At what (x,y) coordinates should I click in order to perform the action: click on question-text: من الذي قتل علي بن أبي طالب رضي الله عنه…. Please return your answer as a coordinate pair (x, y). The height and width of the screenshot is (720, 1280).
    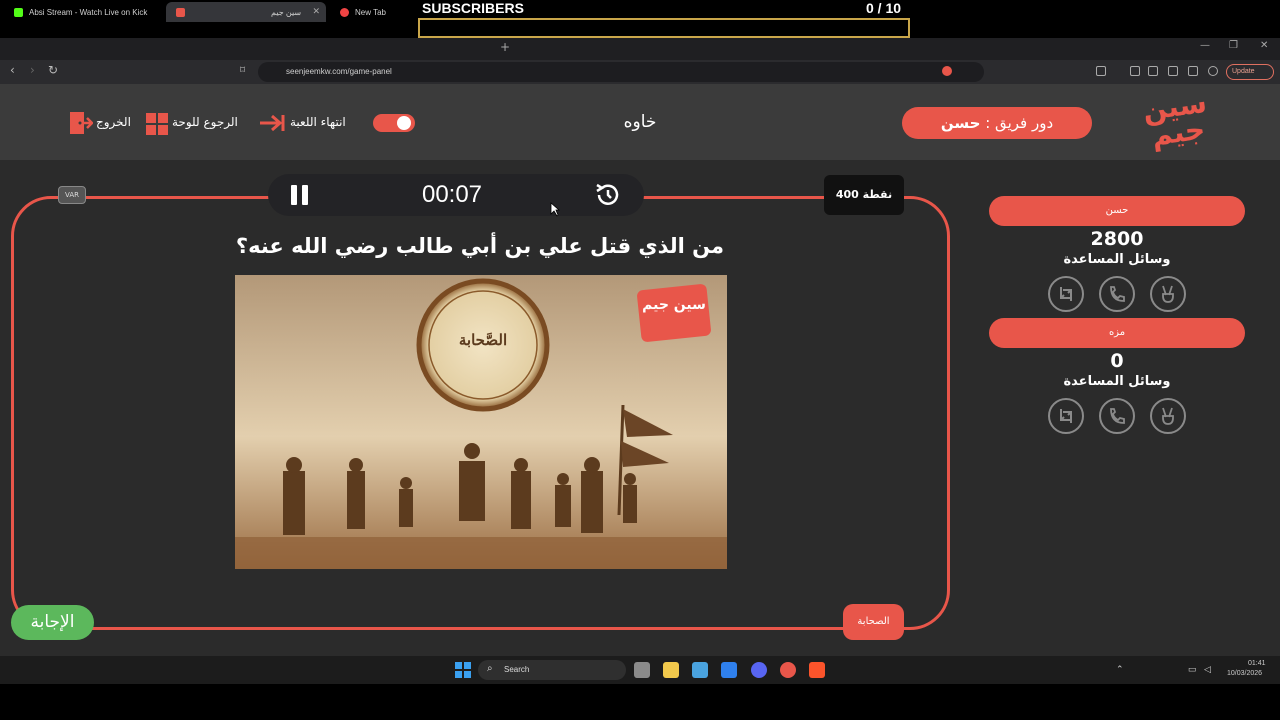
    Looking at the image, I should click on (480, 246).